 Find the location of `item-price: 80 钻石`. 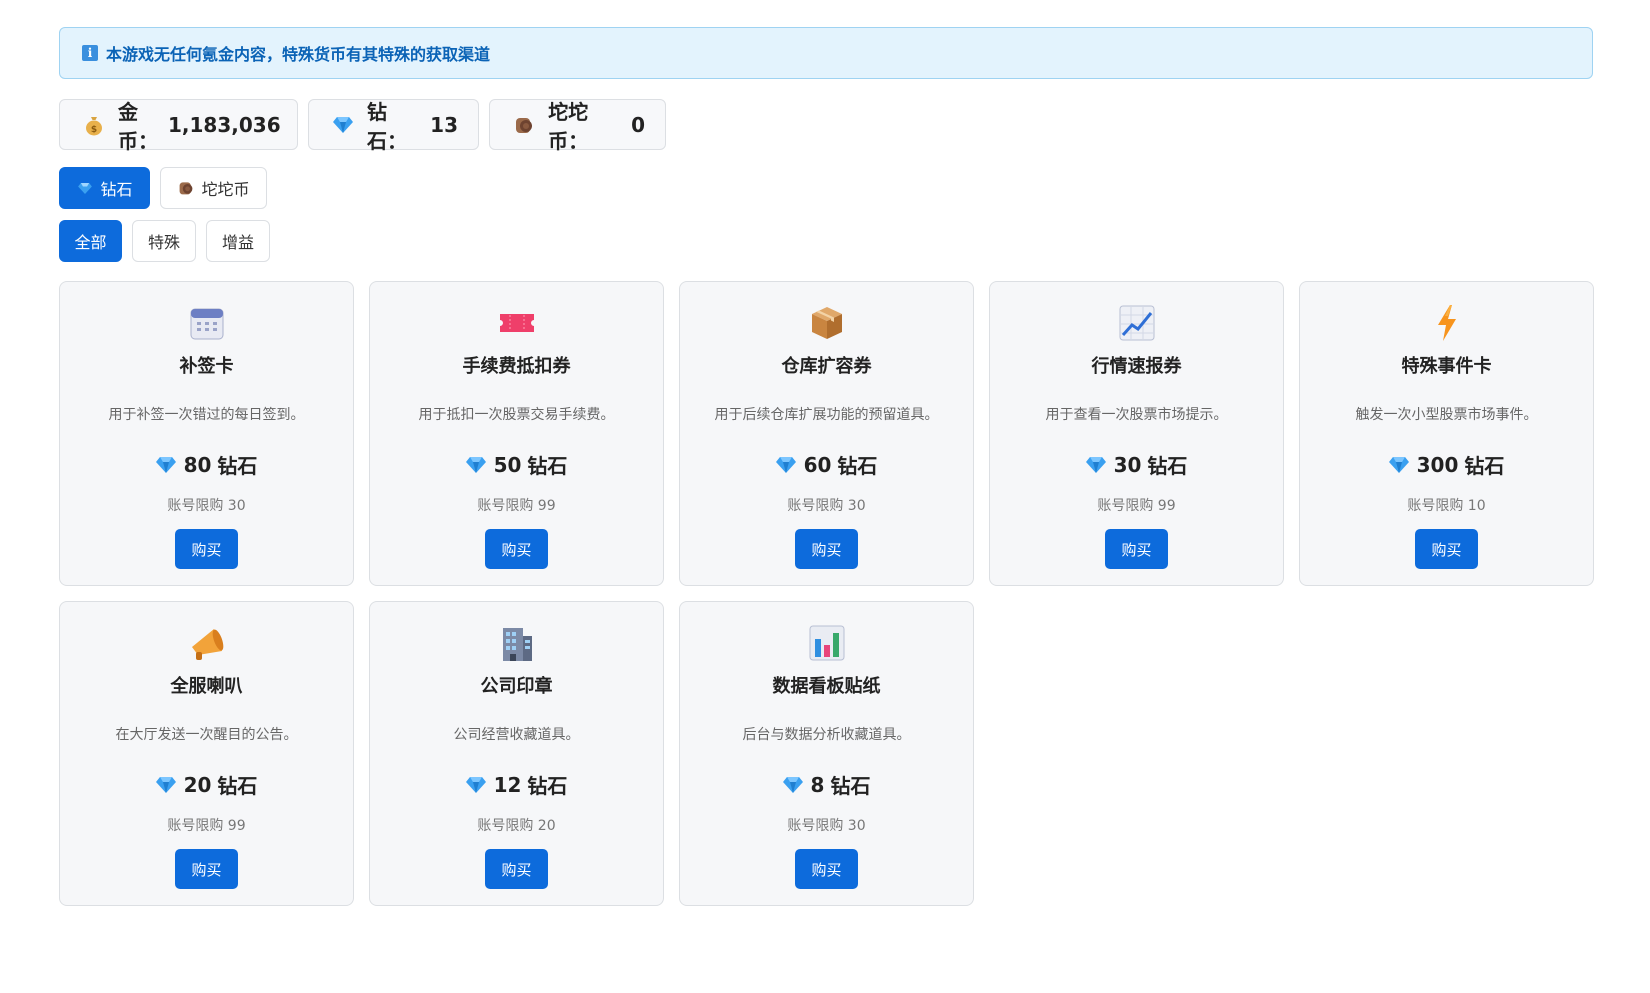

item-price: 80 钻石 is located at coordinates (206, 464).